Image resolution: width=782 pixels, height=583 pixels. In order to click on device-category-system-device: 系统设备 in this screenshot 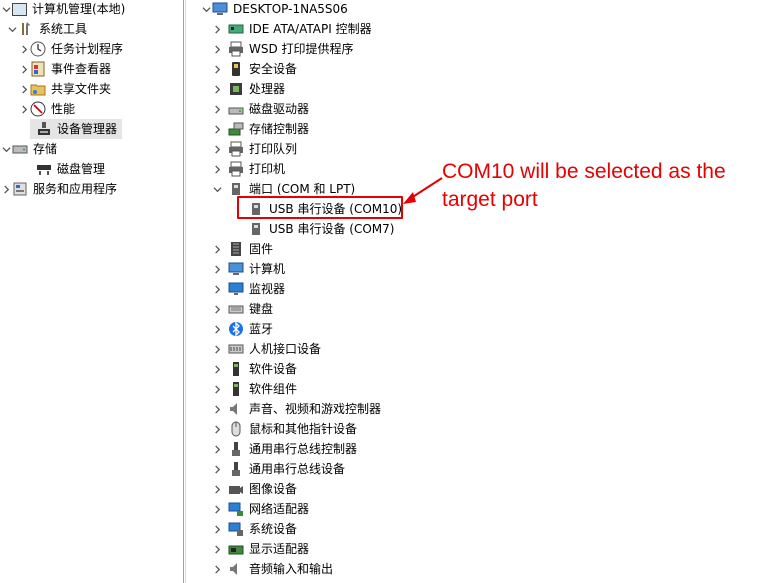, I will do `click(254, 529)`.